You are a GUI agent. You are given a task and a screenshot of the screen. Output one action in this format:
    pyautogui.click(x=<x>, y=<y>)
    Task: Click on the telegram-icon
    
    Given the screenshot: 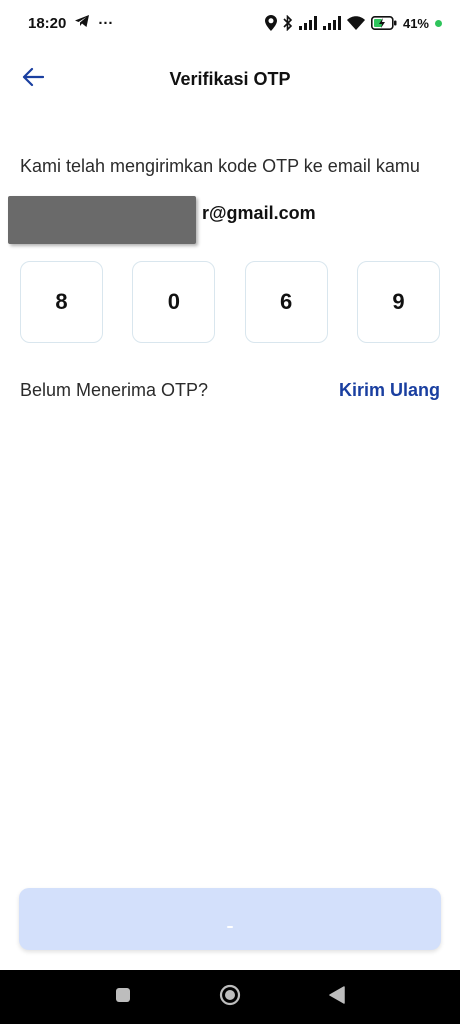 What is the action you would take?
    pyautogui.click(x=82, y=23)
    